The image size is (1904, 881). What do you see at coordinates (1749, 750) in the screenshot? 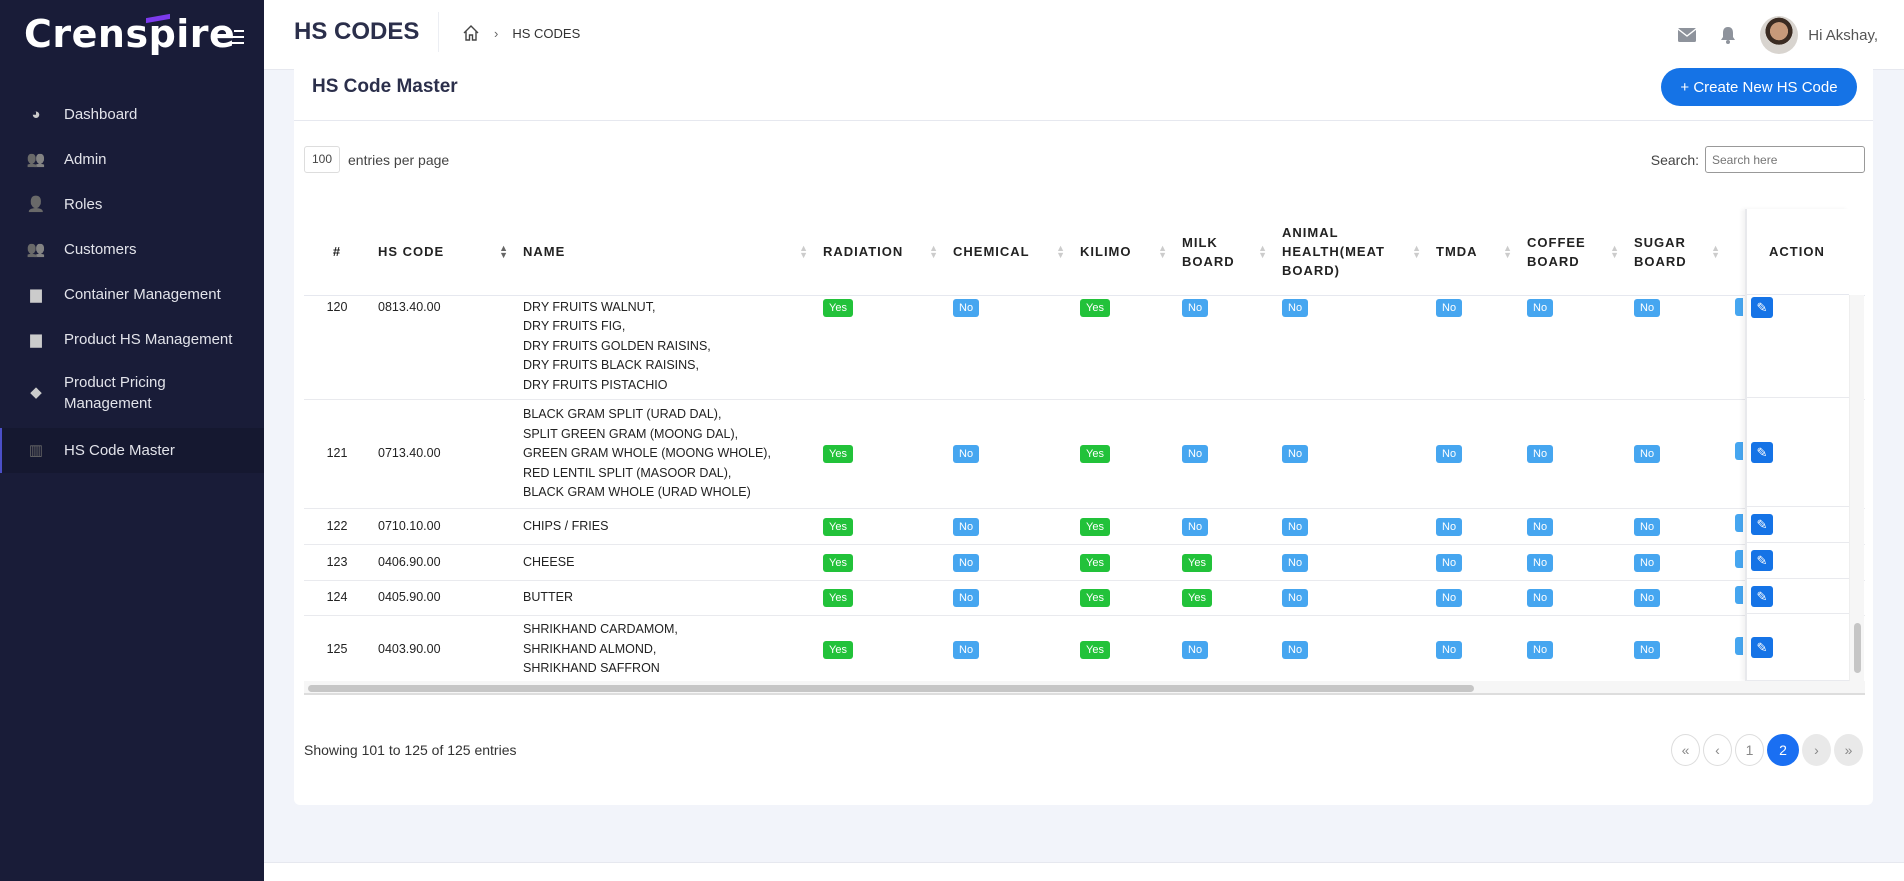
I see `page-1-button: 1` at bounding box center [1749, 750].